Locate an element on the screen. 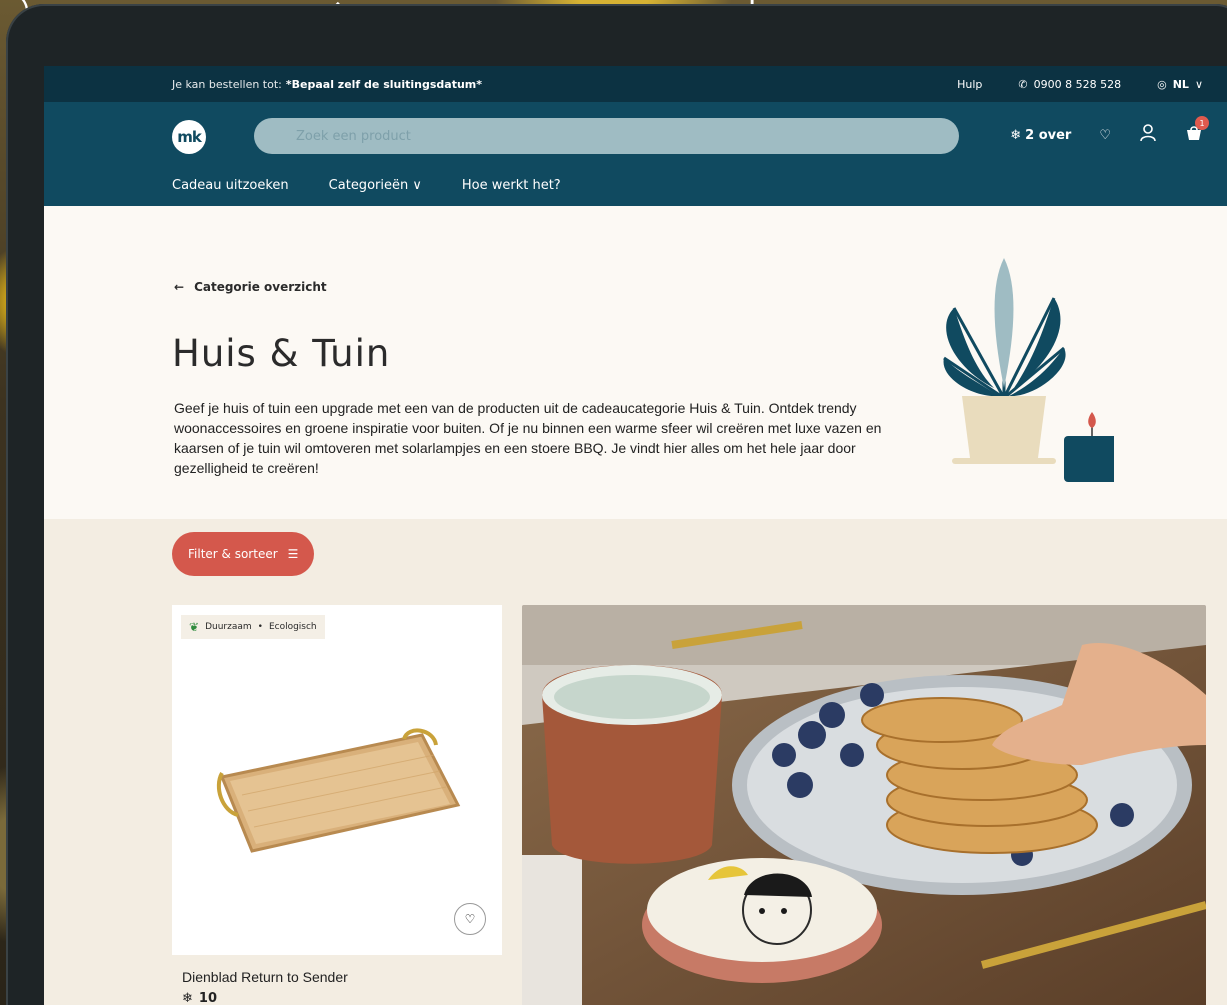 The width and height of the screenshot is (1227, 1005). globe-icon: ◎ is located at coordinates (1162, 84).